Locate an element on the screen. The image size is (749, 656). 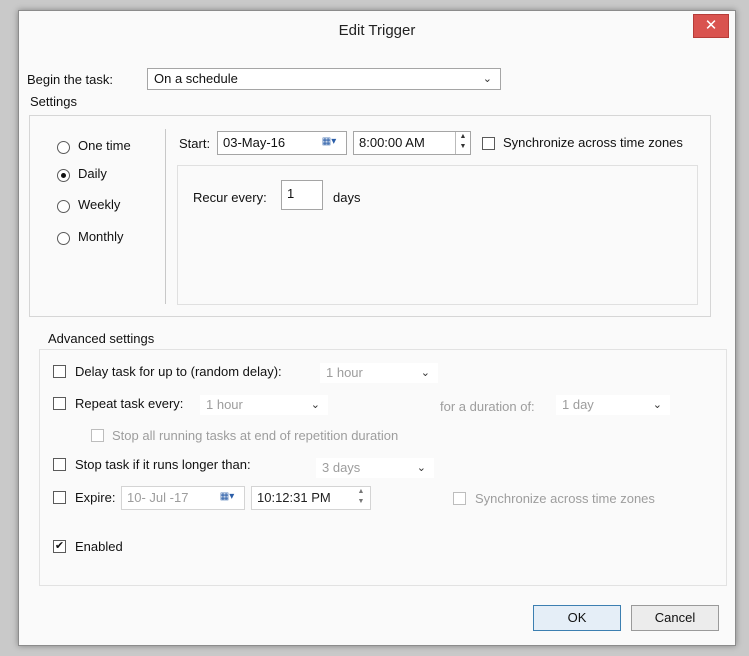
monthly-radio is located at coordinates (63, 238).